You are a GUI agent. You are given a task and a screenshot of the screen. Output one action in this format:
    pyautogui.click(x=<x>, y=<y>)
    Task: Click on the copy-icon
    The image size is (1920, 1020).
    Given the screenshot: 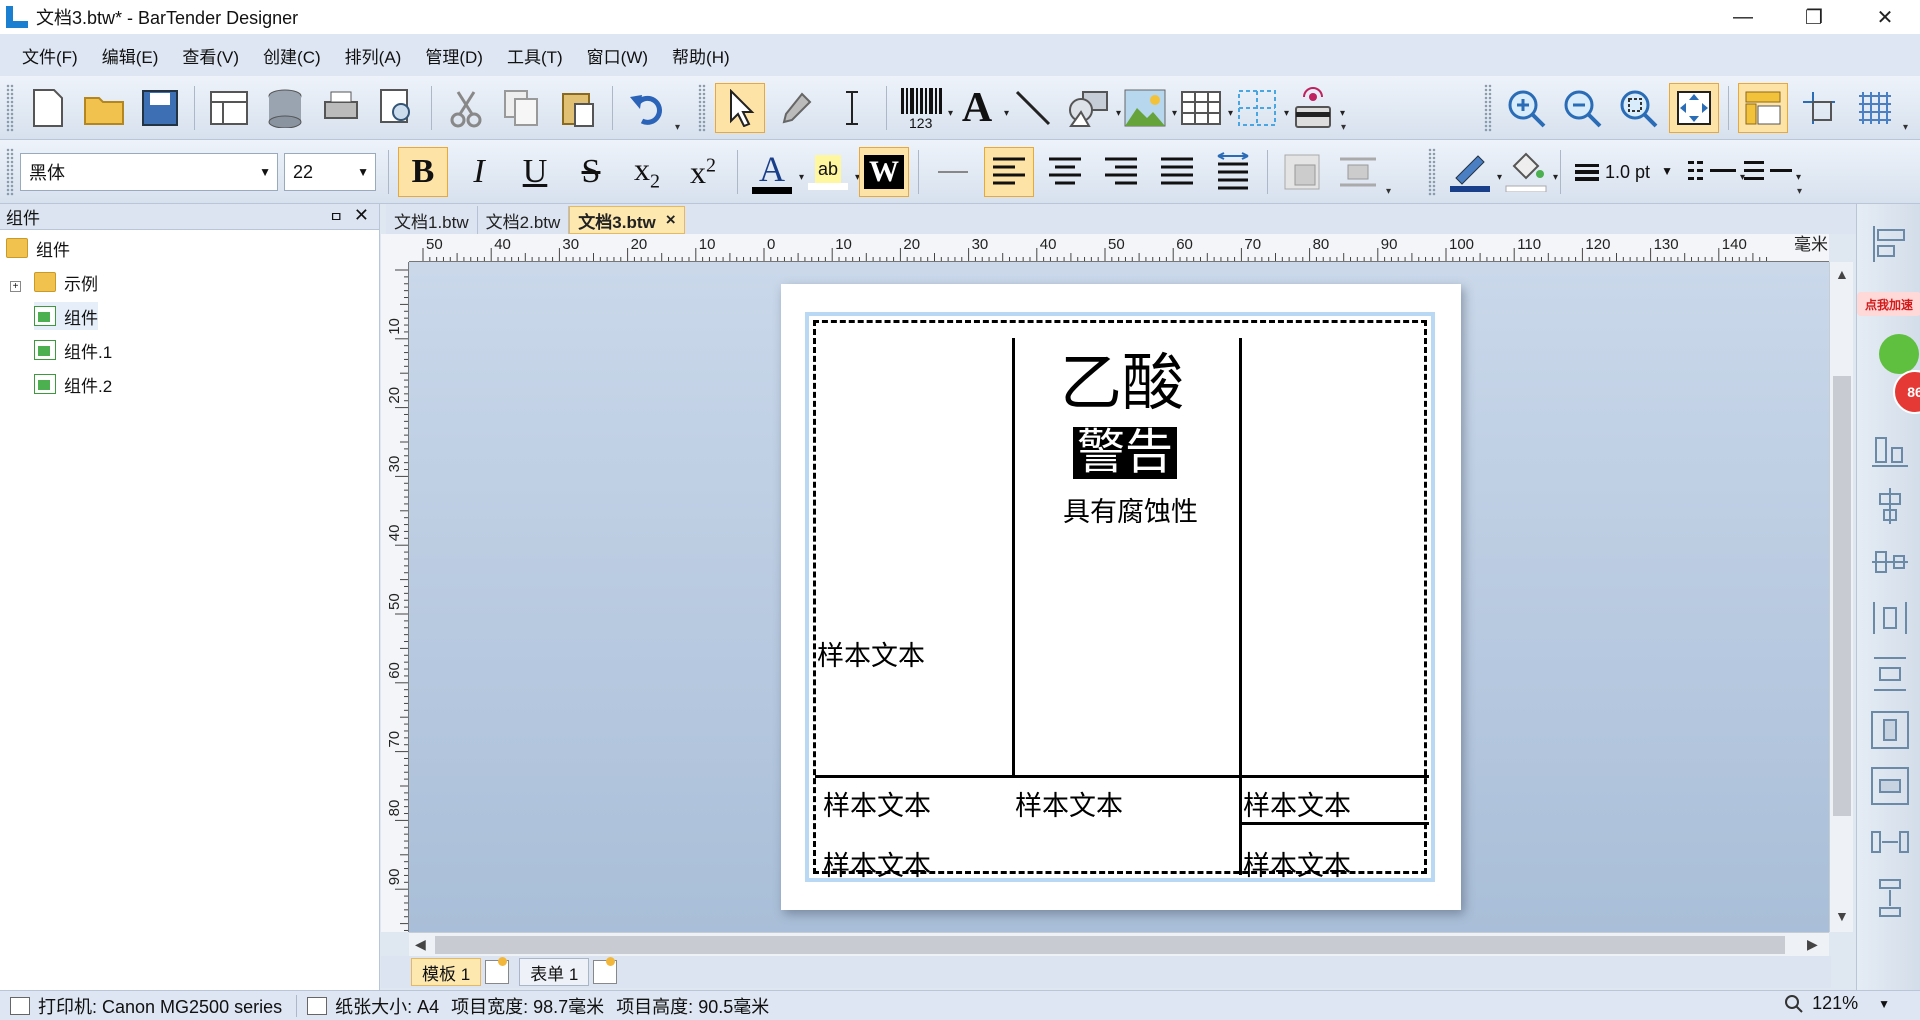 What is the action you would take?
    pyautogui.click(x=522, y=108)
    